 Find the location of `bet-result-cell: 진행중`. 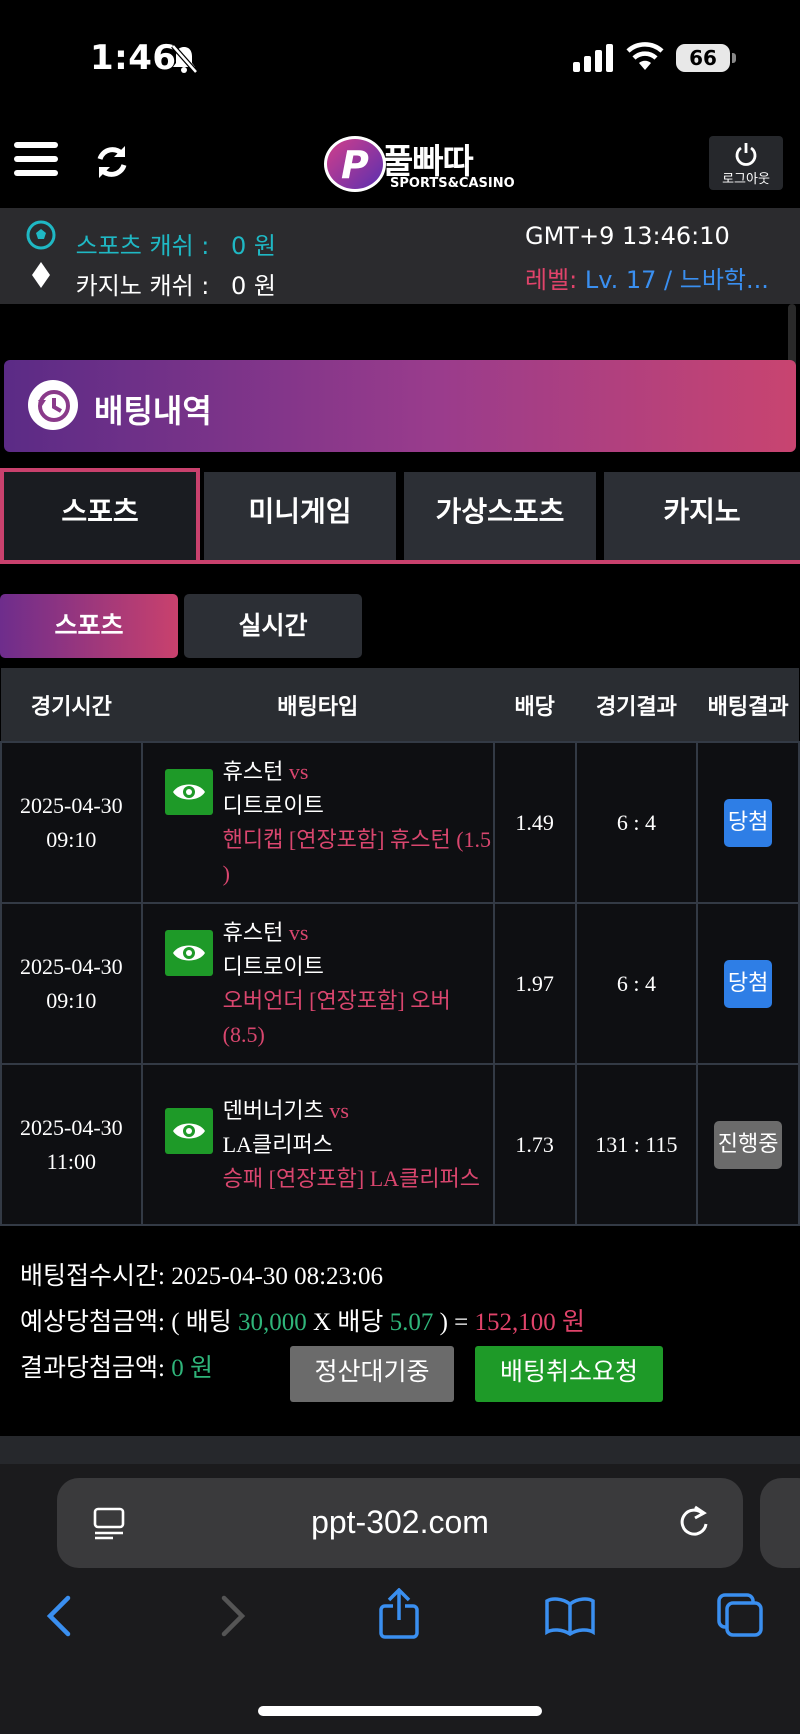

bet-result-cell: 진행중 is located at coordinates (748, 1144).